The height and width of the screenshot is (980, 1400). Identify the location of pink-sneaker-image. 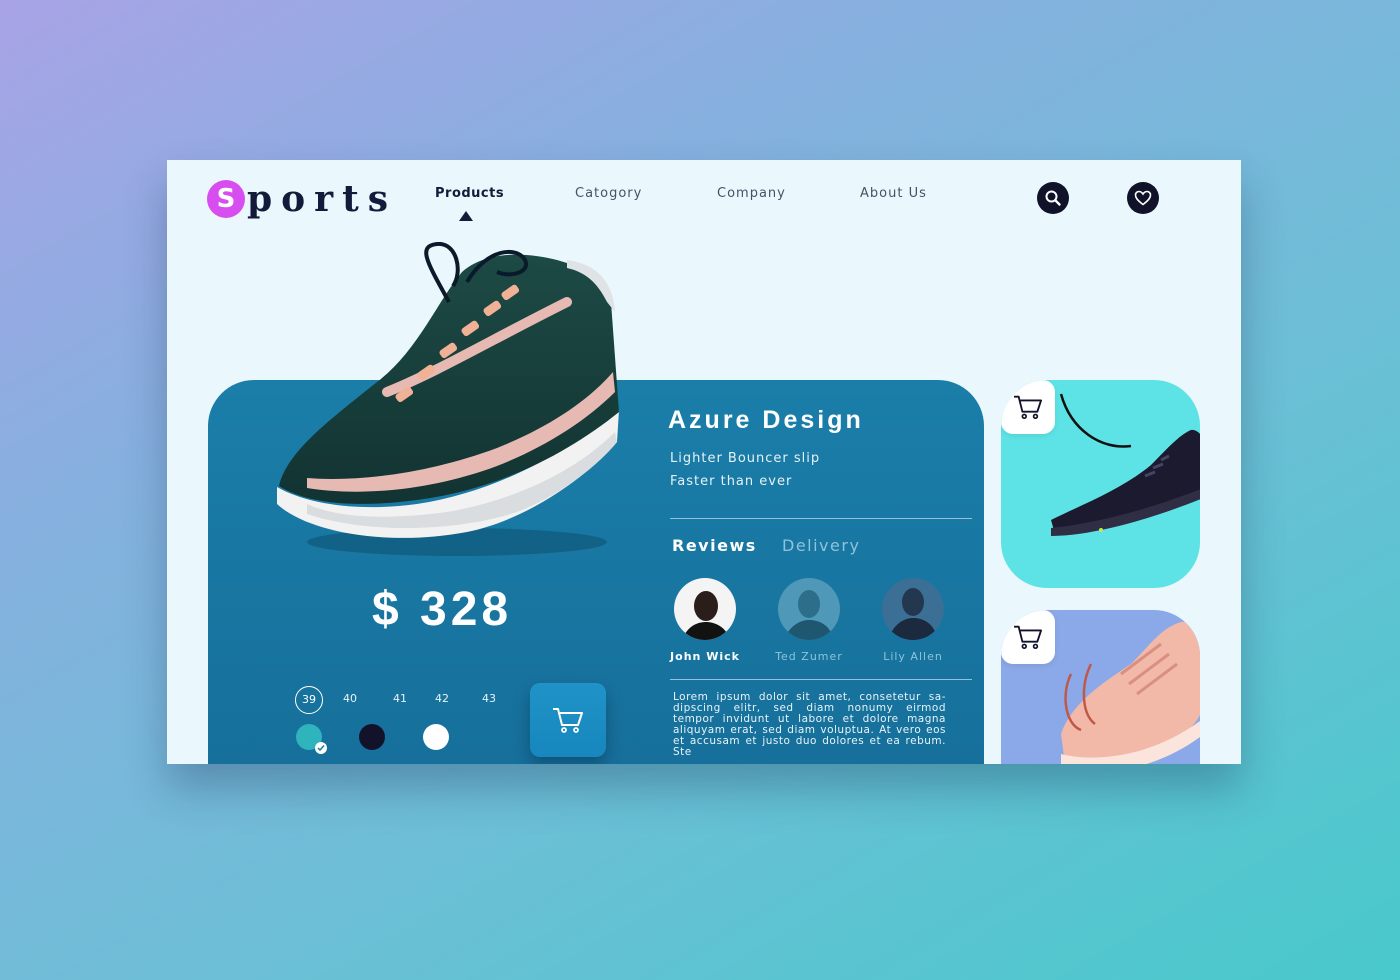
(1130, 692).